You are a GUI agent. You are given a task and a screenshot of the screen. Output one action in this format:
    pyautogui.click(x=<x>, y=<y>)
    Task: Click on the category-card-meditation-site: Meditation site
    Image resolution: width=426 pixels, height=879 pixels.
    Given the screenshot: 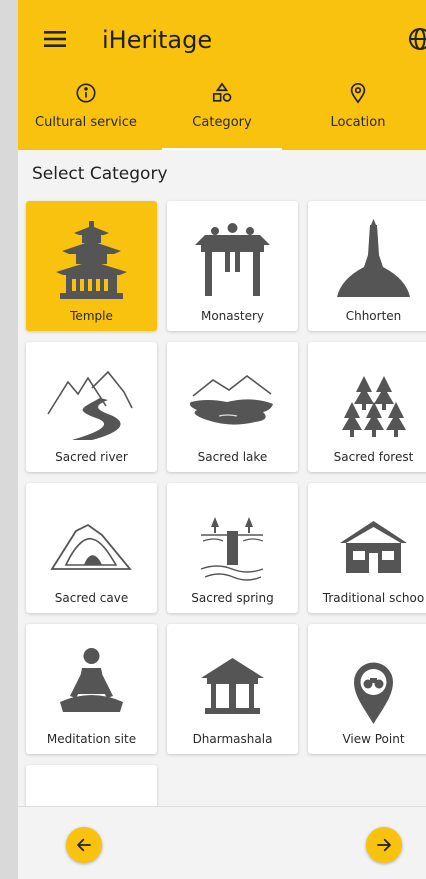 What is the action you would take?
    pyautogui.click(x=91, y=689)
    